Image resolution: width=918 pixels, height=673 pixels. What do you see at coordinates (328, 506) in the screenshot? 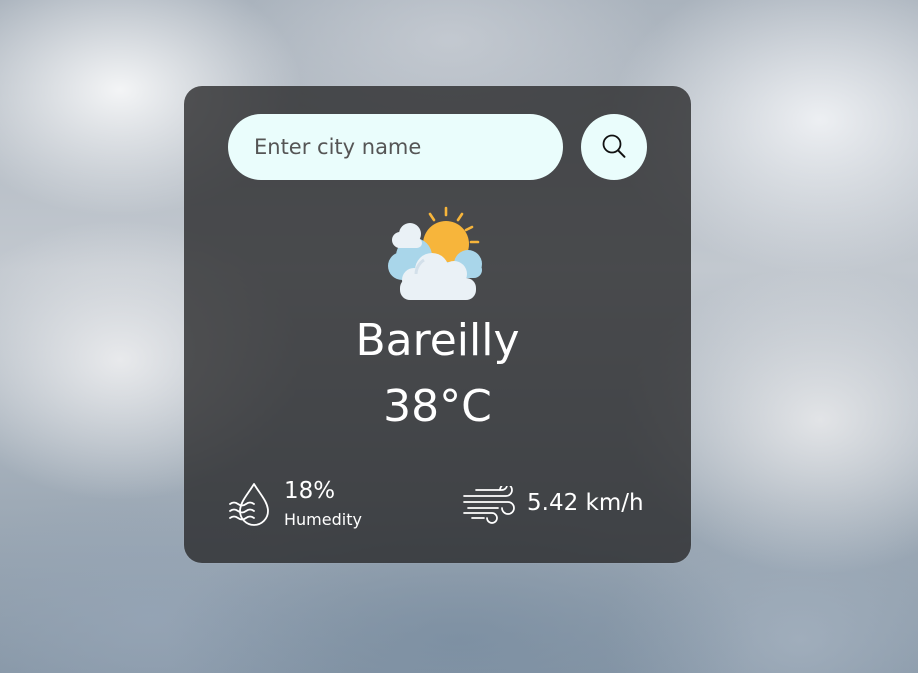
I see `humidity-block: 18% Humedity` at bounding box center [328, 506].